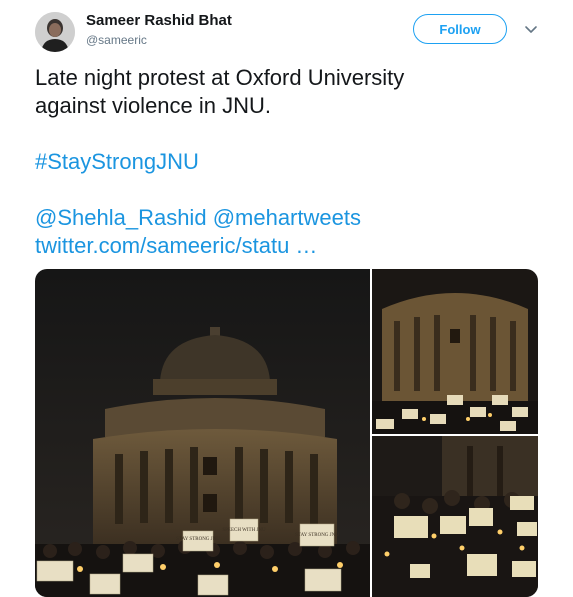 This screenshot has width=573, height=597. What do you see at coordinates (159, 40) in the screenshot?
I see `user-handle: @sameeric` at bounding box center [159, 40].